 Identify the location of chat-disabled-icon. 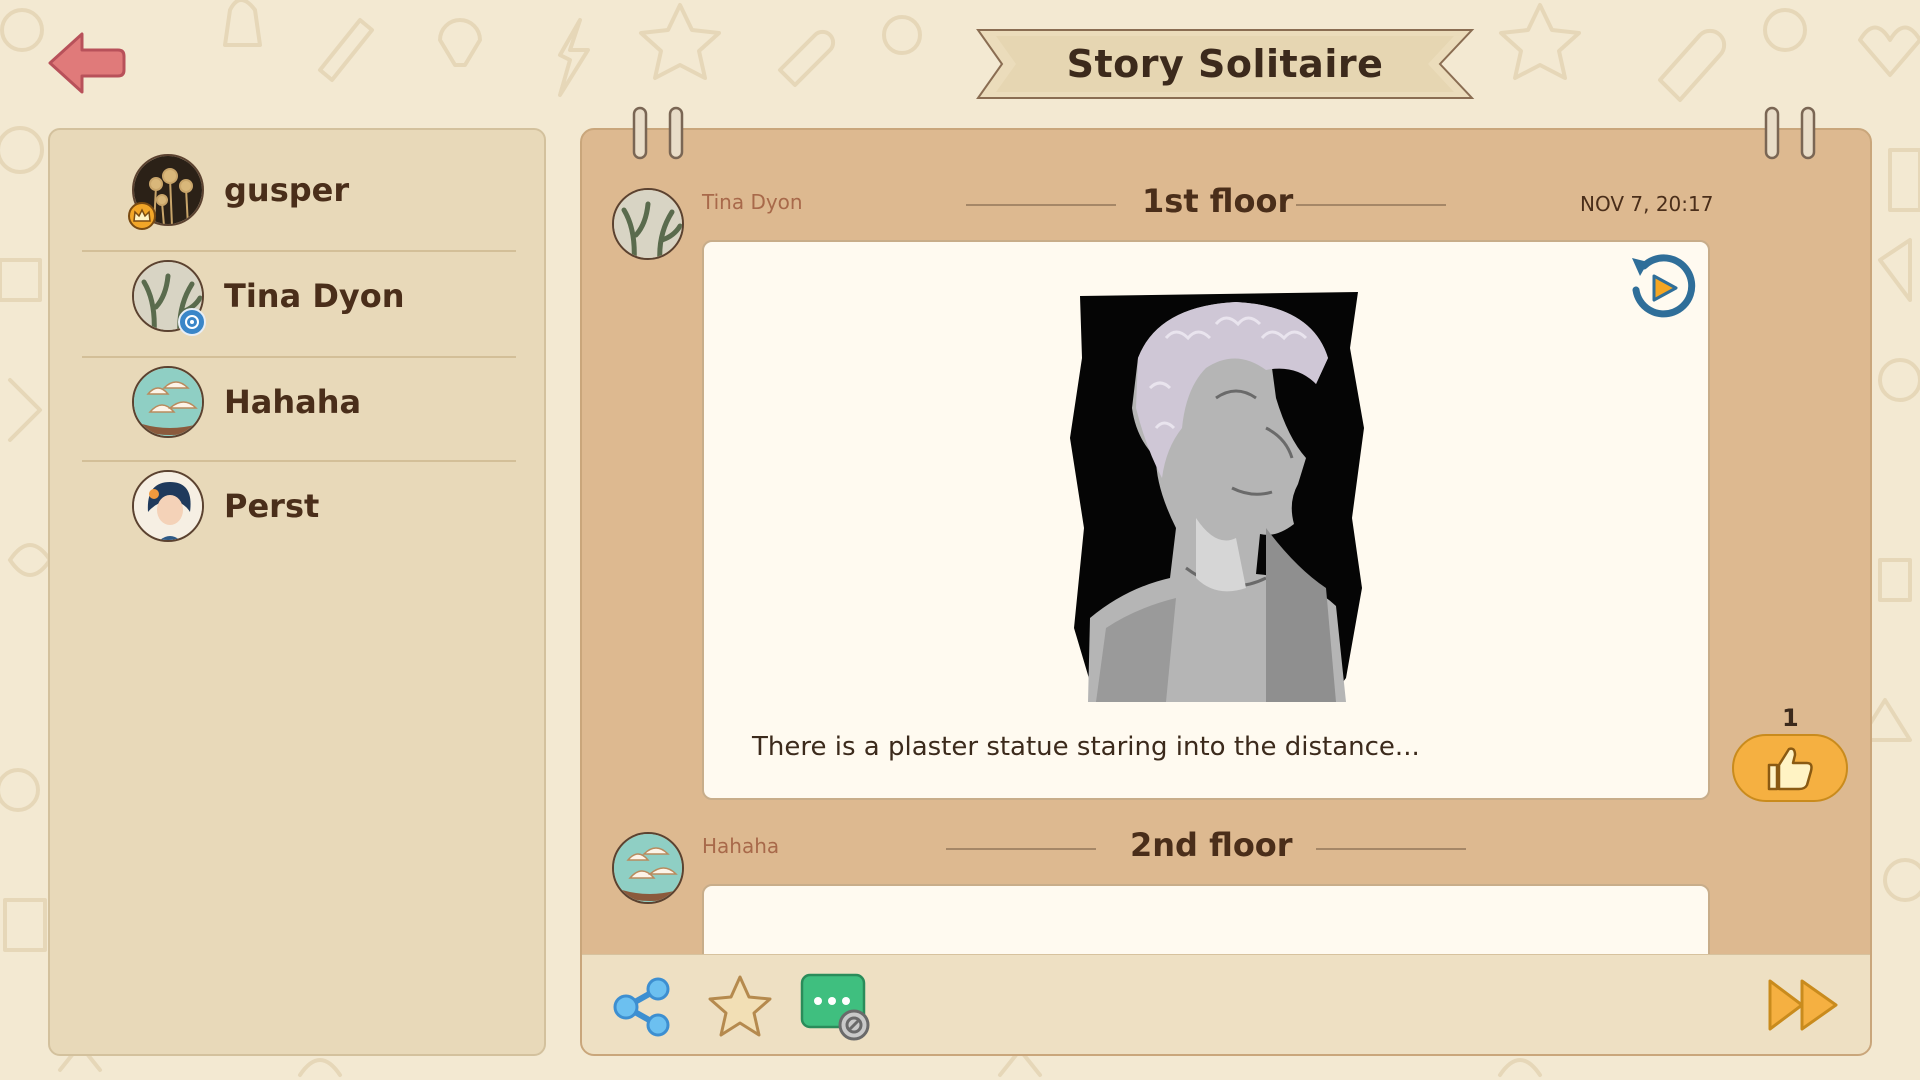
(835, 1007).